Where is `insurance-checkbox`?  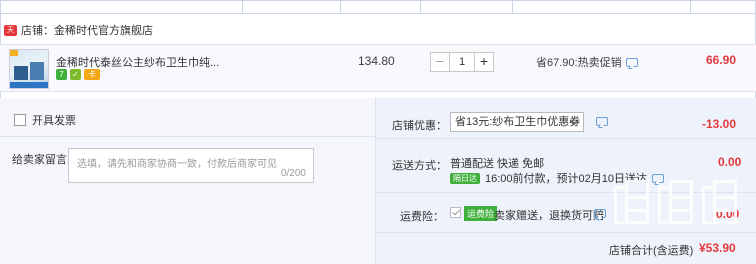
insurance-checkbox is located at coordinates (455, 212).